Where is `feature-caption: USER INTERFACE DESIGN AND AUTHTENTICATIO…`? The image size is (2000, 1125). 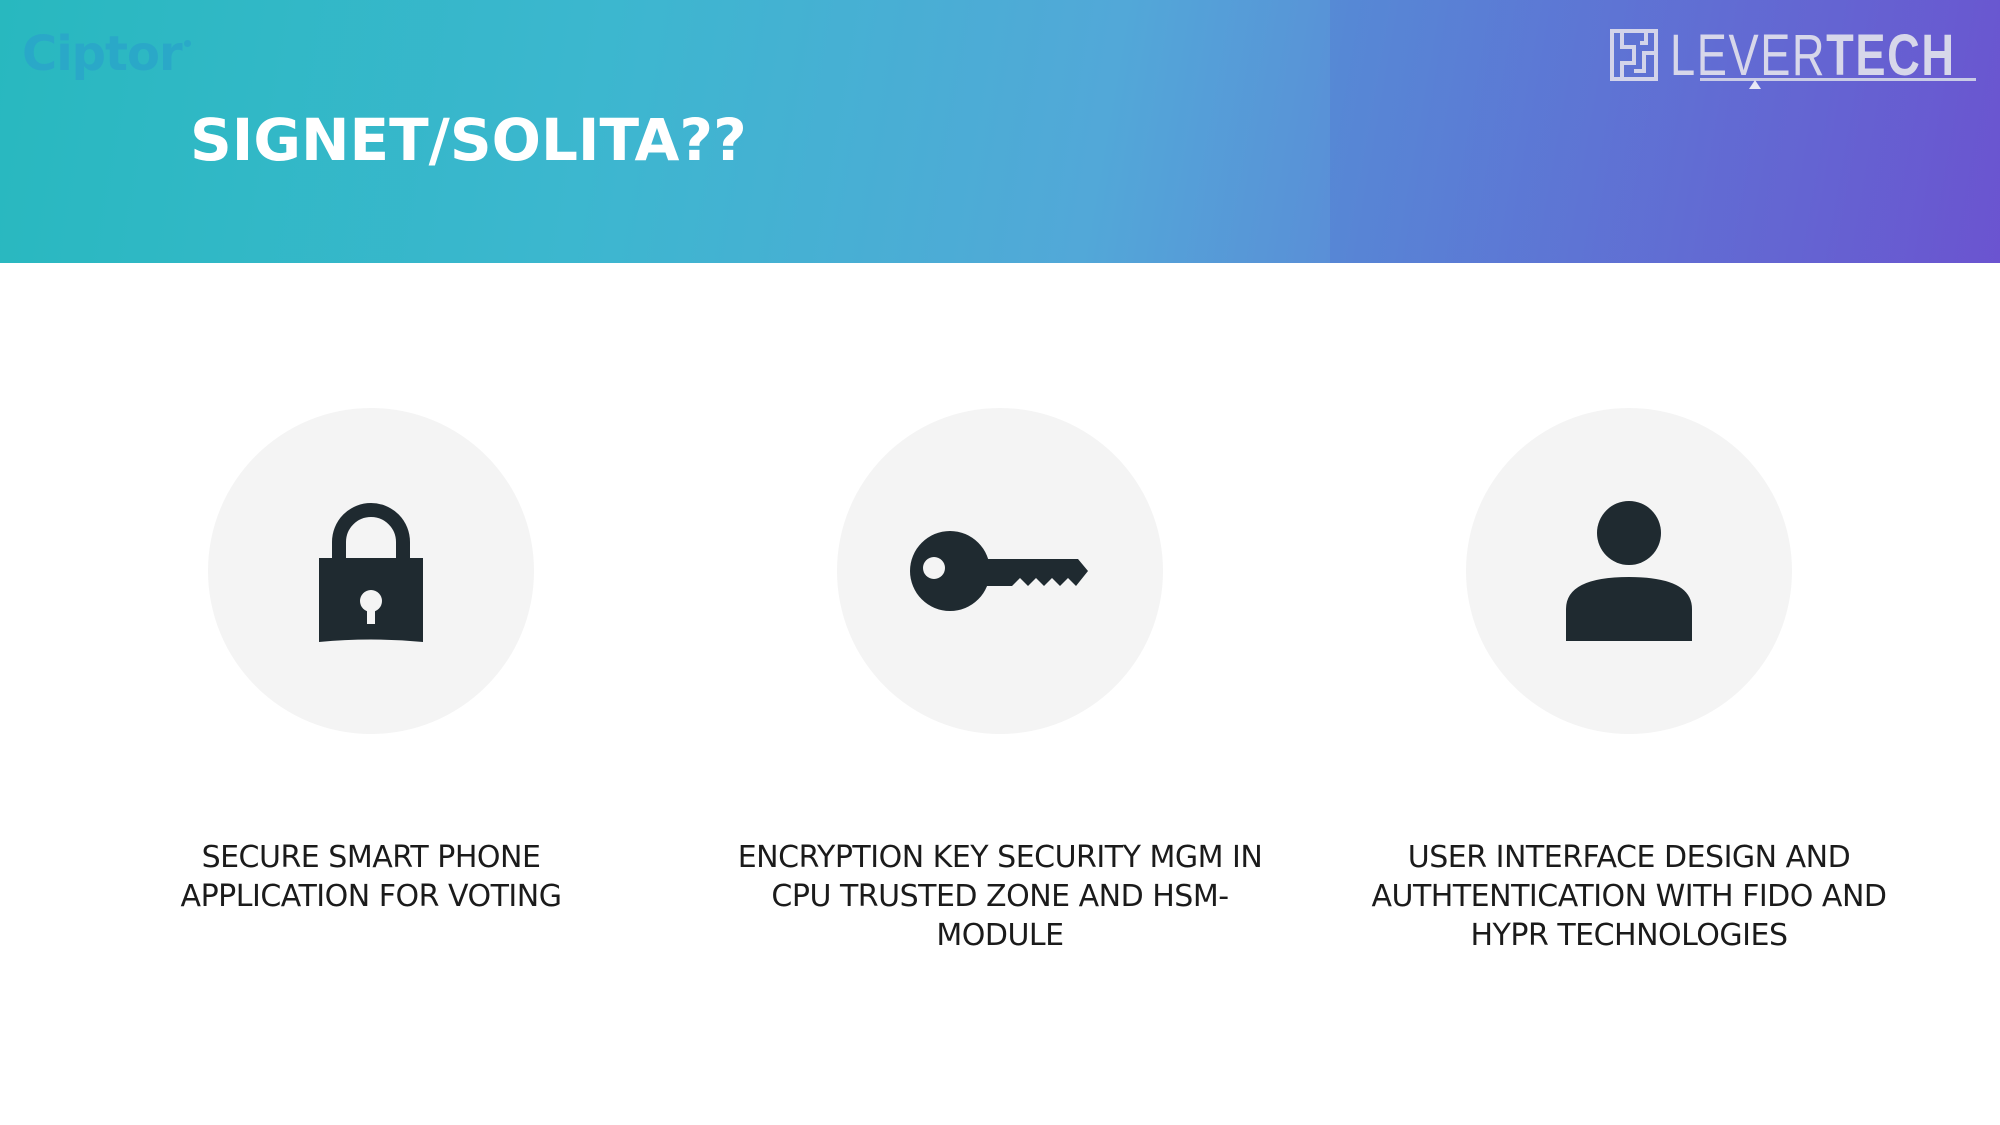 feature-caption: USER INTERFACE DESIGN AND AUTHTENTICATIO… is located at coordinates (1629, 896).